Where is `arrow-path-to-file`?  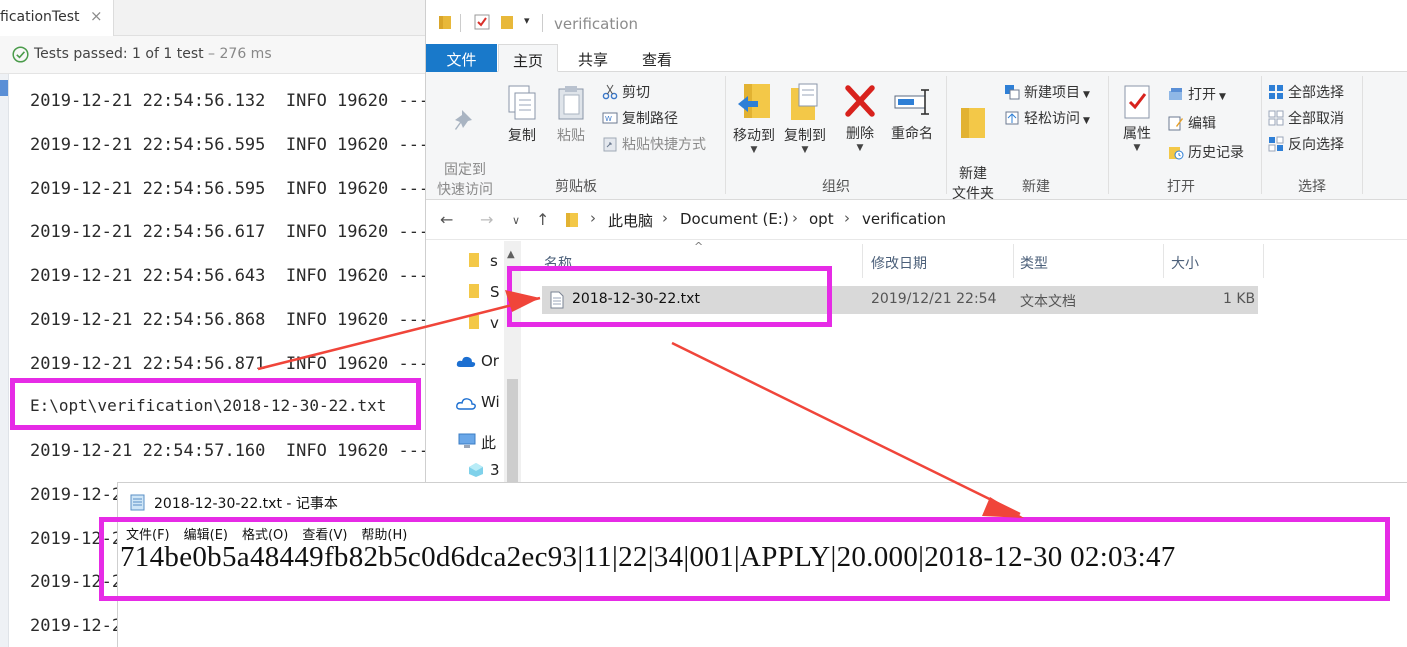
arrow-path-to-file is located at coordinates (399, 333).